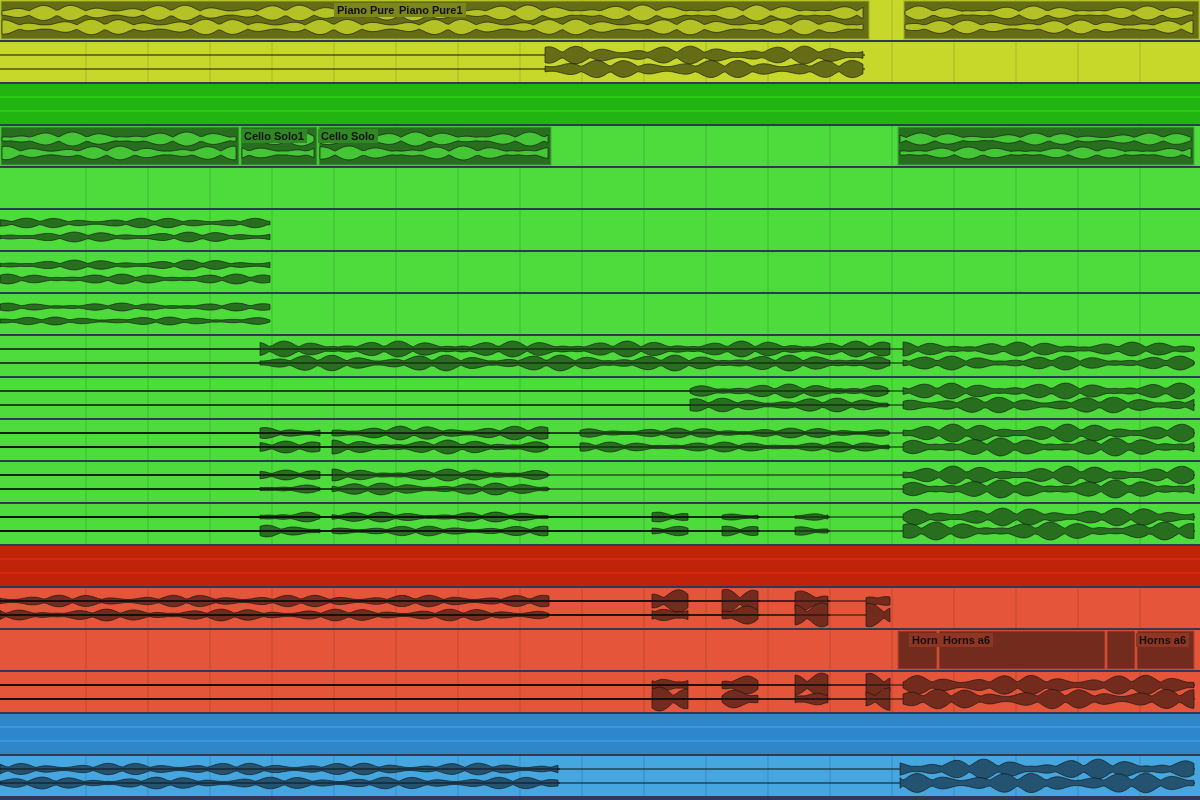 The width and height of the screenshot is (1200, 800). I want to click on clip-label: Cello Solo, so click(348, 136).